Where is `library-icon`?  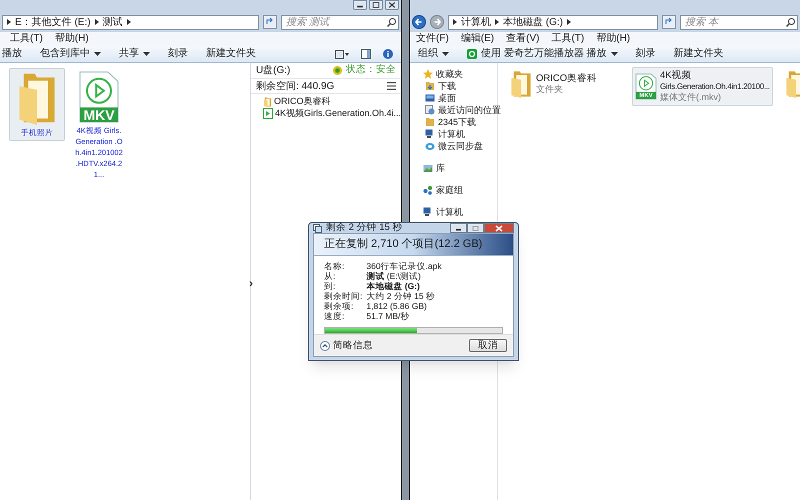
library-icon is located at coordinates (428, 168).